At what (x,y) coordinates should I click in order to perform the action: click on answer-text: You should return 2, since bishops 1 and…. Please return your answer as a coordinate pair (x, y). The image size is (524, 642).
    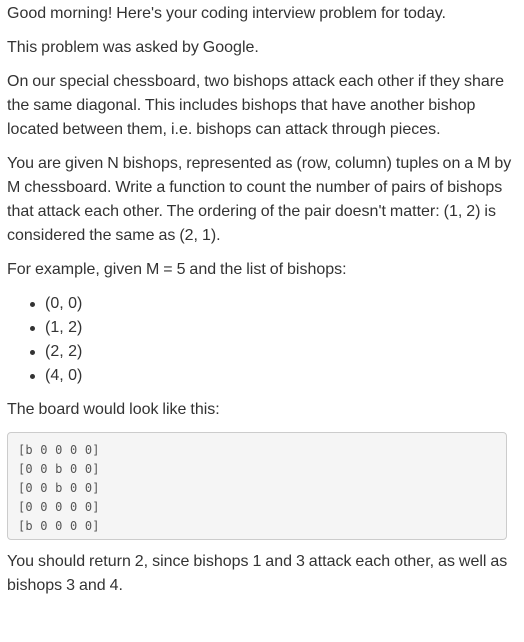
    Looking at the image, I should click on (257, 573).